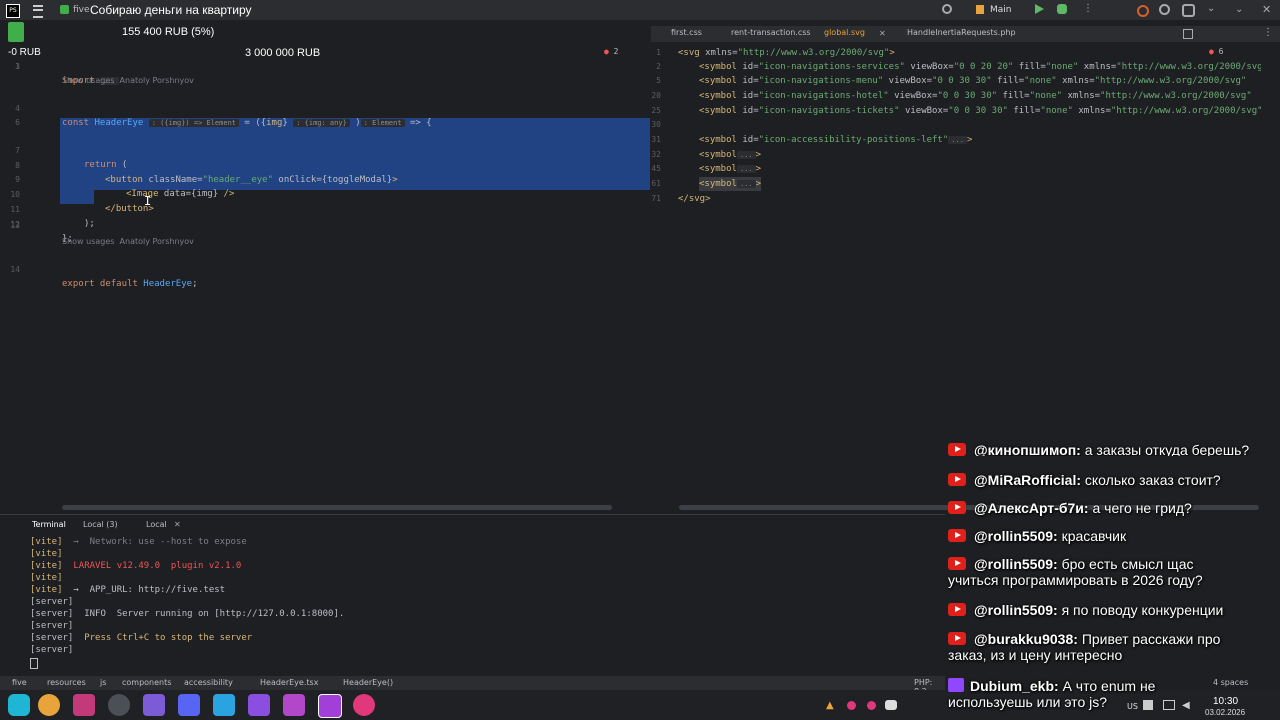 The image size is (1280, 720). I want to click on donation-target: 3 000 000 RUB, so click(283, 53).